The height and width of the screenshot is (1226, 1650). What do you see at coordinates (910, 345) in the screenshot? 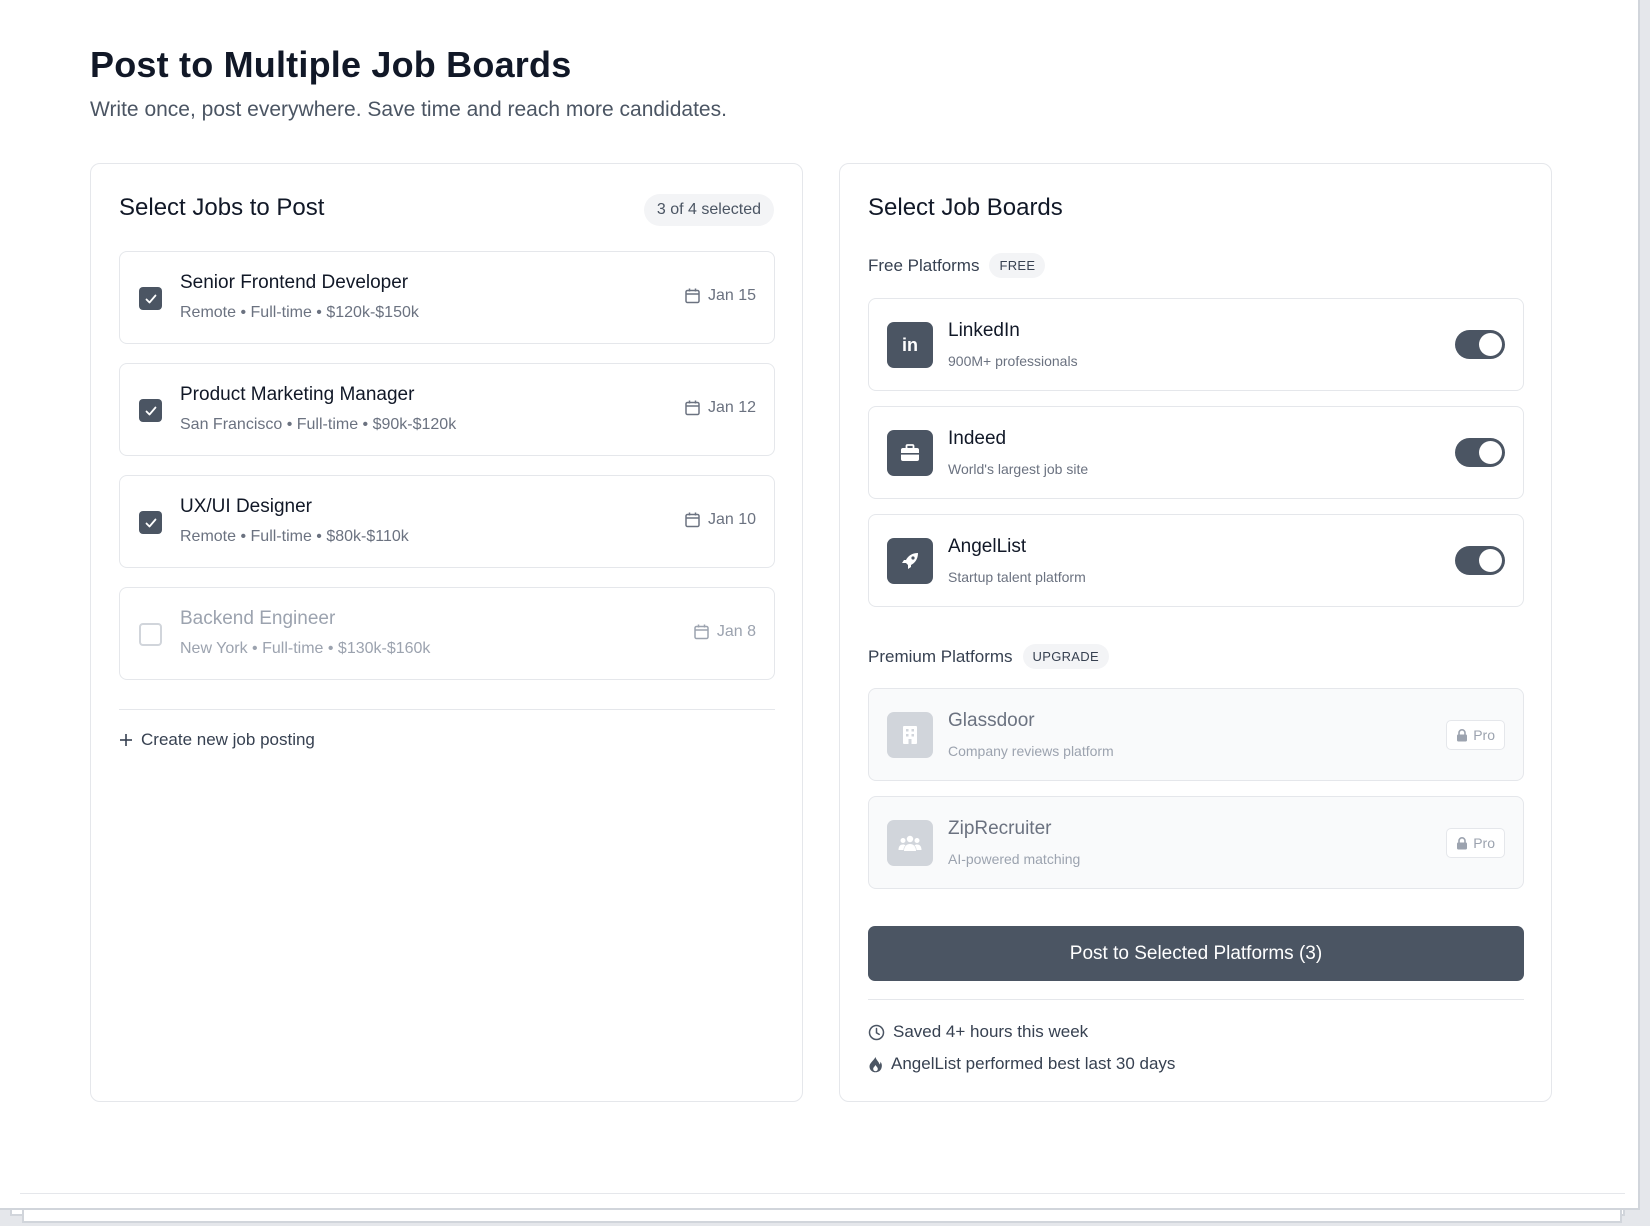
I see `linkedin-icon: in` at bounding box center [910, 345].